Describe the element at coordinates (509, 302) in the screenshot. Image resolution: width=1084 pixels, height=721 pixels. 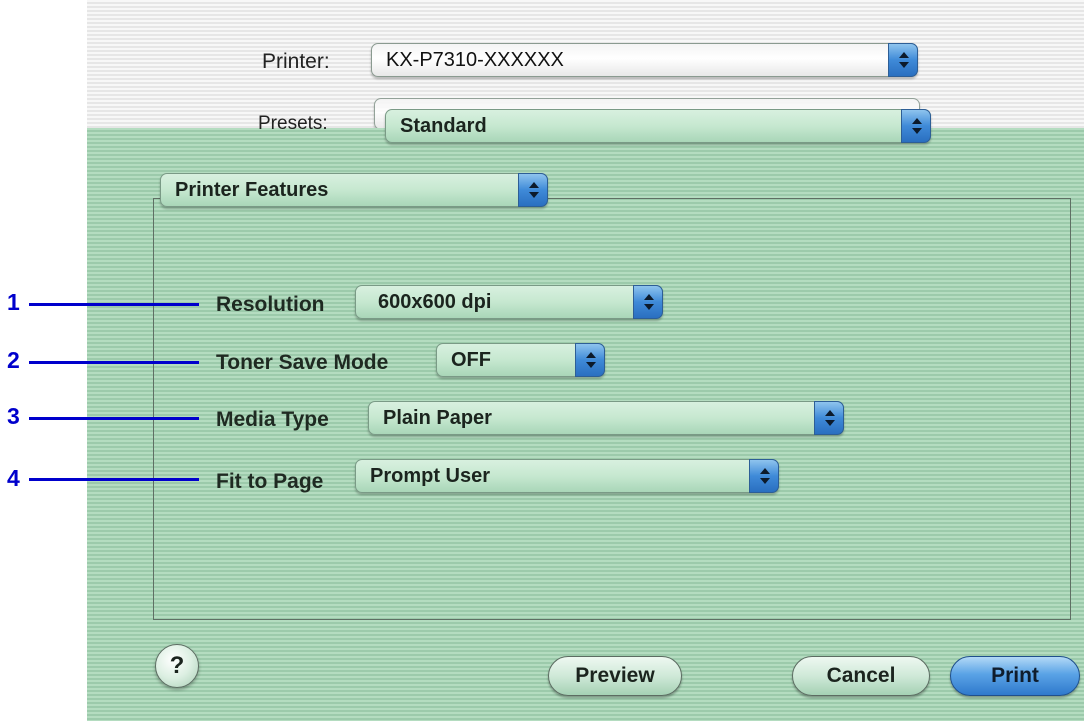
I see `resolution-popup: 600x600 dpi` at that location.